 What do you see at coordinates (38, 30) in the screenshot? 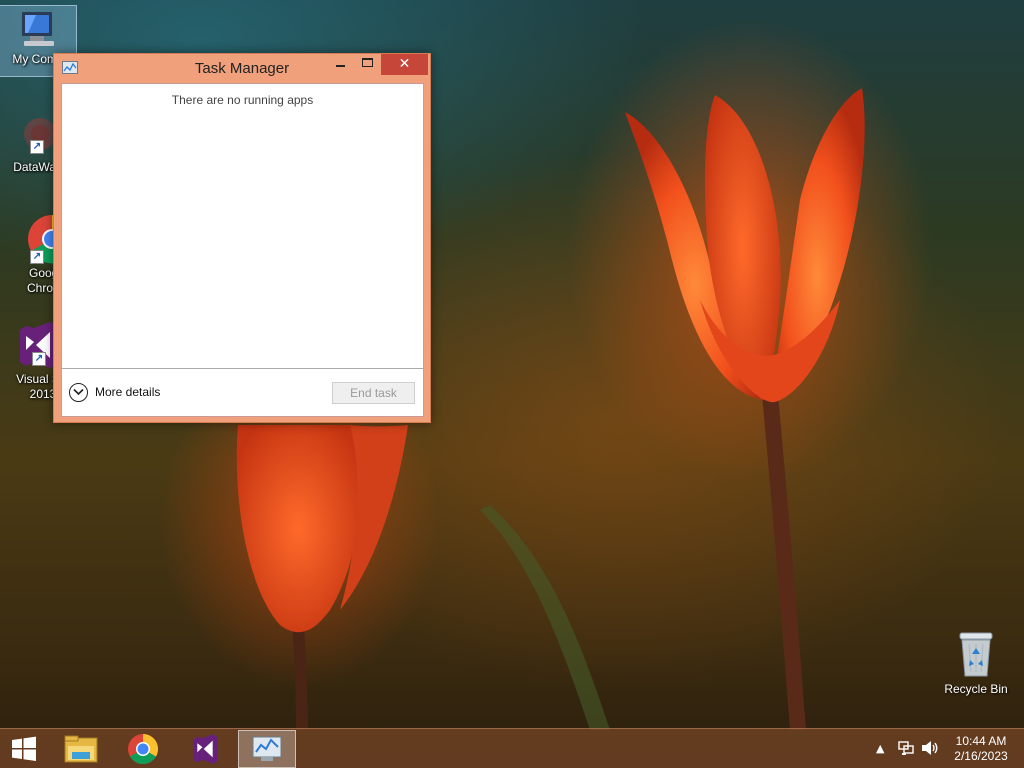
I see `computer-icon` at bounding box center [38, 30].